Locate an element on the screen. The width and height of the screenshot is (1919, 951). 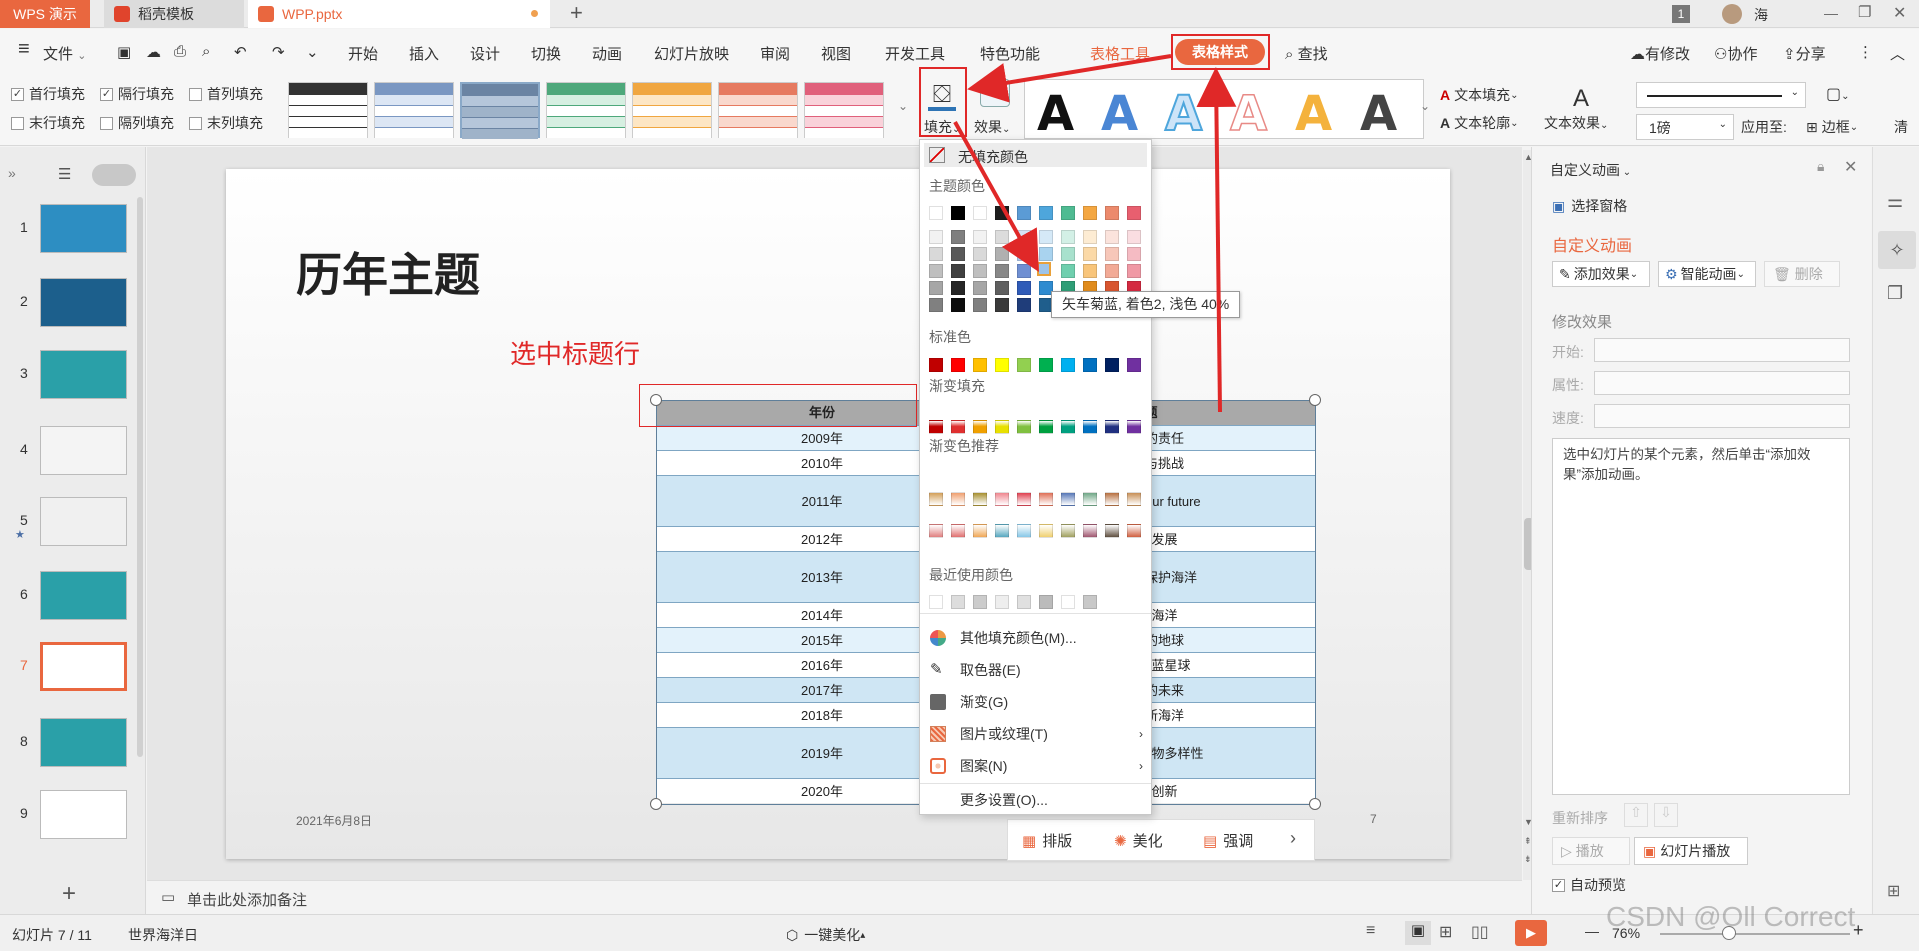
restore-icon: ❐ is located at coordinates (1864, 12).